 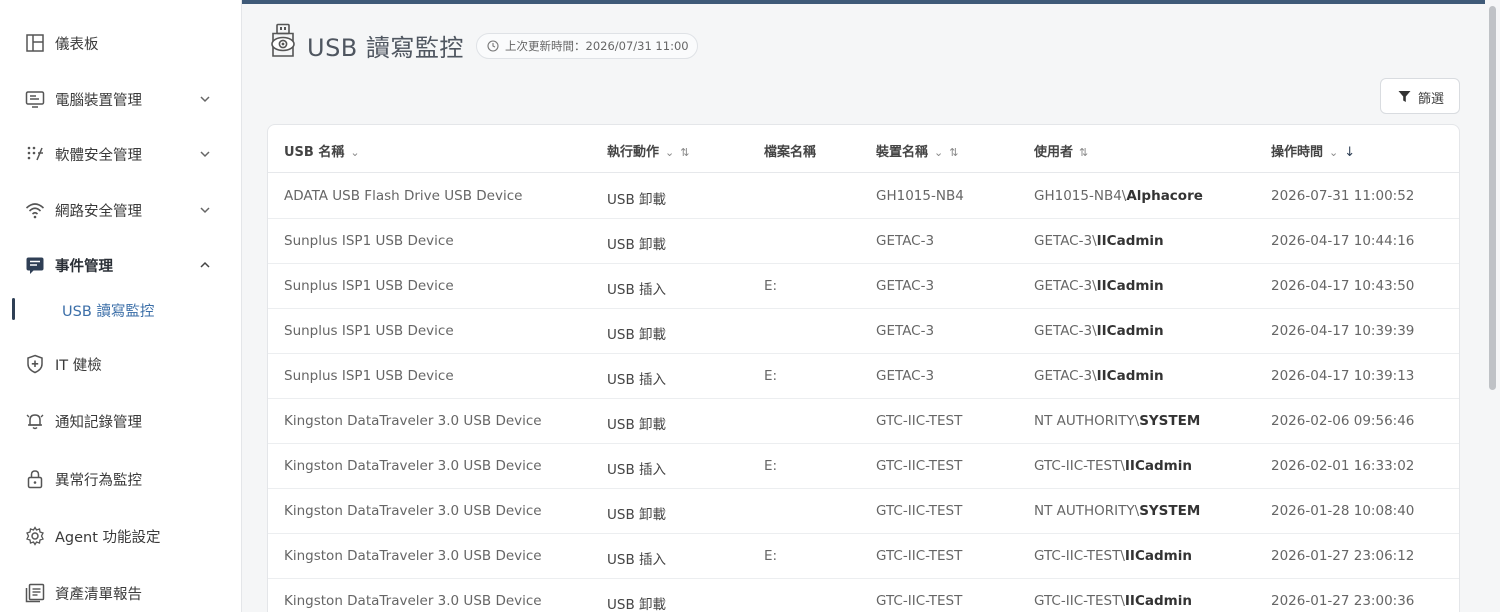 What do you see at coordinates (120, 479) in the screenshot?
I see `sidebar-item-anomaly-monitor: 異常行為監控` at bounding box center [120, 479].